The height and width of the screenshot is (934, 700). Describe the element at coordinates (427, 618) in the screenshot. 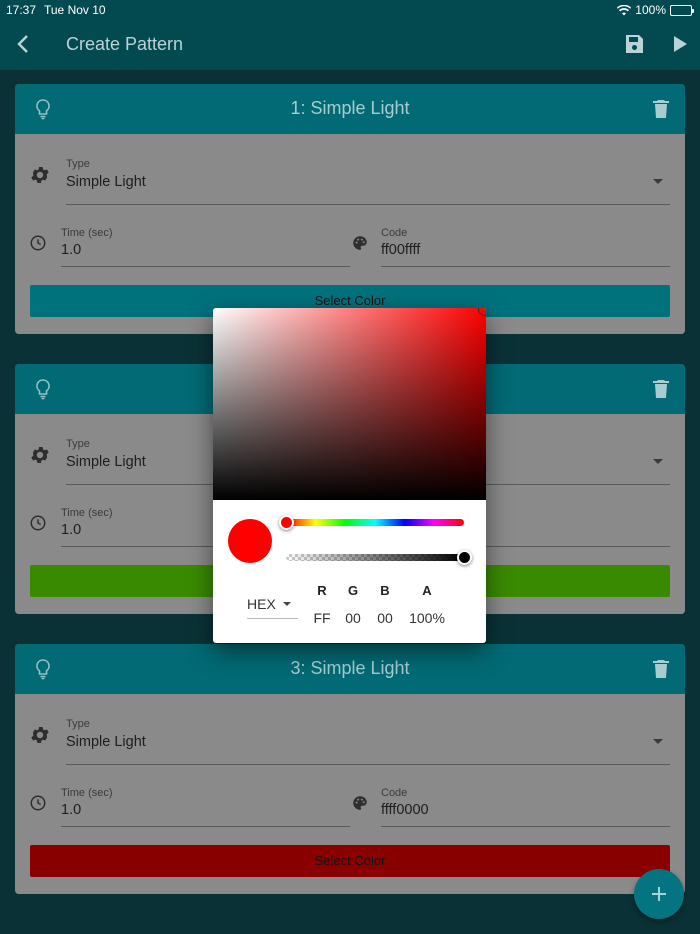

I see `channel-value: 100%` at that location.